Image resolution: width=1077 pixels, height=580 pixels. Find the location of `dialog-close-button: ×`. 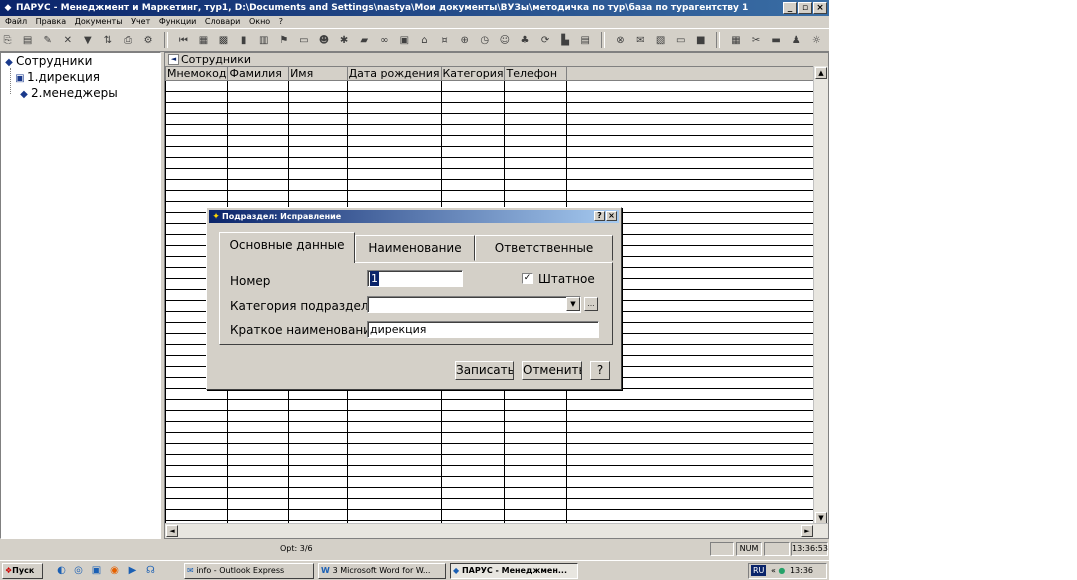

dialog-close-button: × is located at coordinates (611, 216).